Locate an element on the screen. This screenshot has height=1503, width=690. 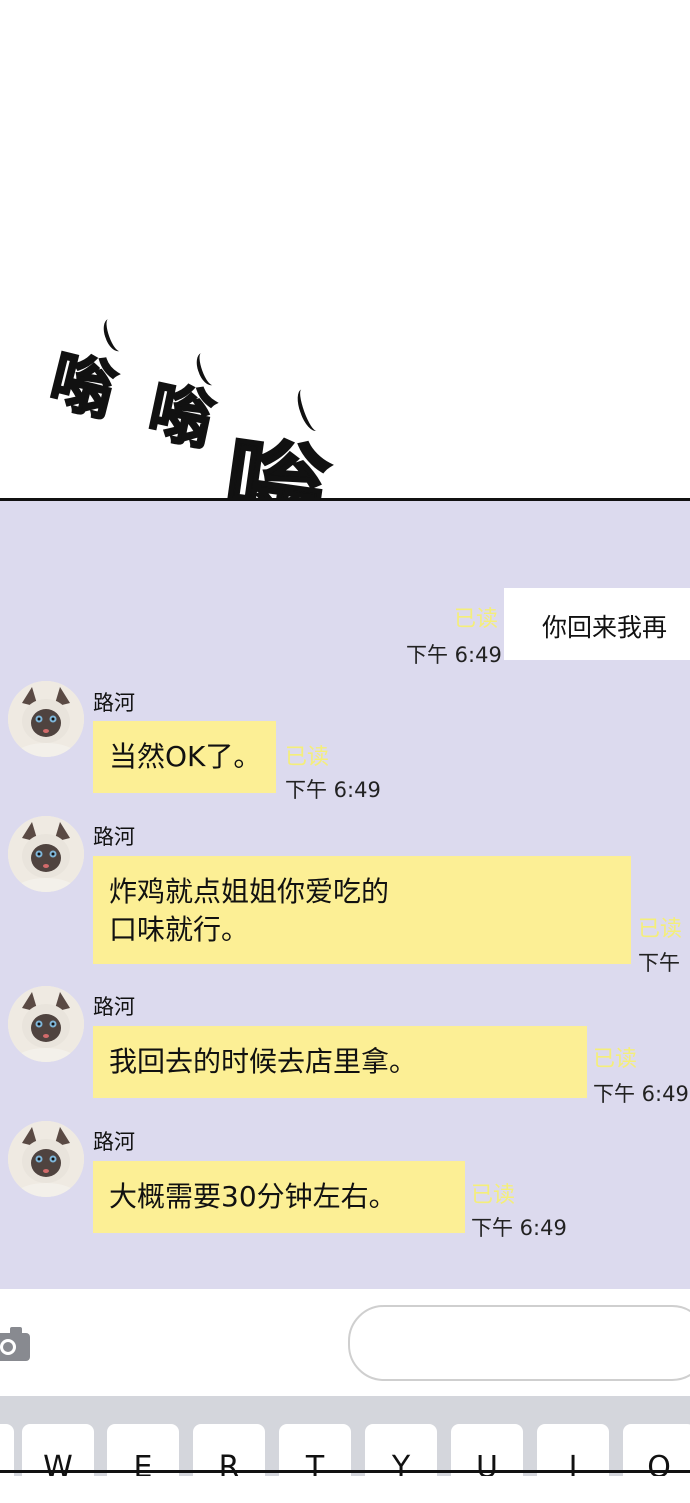
camera-icon is located at coordinates (15, 1344).